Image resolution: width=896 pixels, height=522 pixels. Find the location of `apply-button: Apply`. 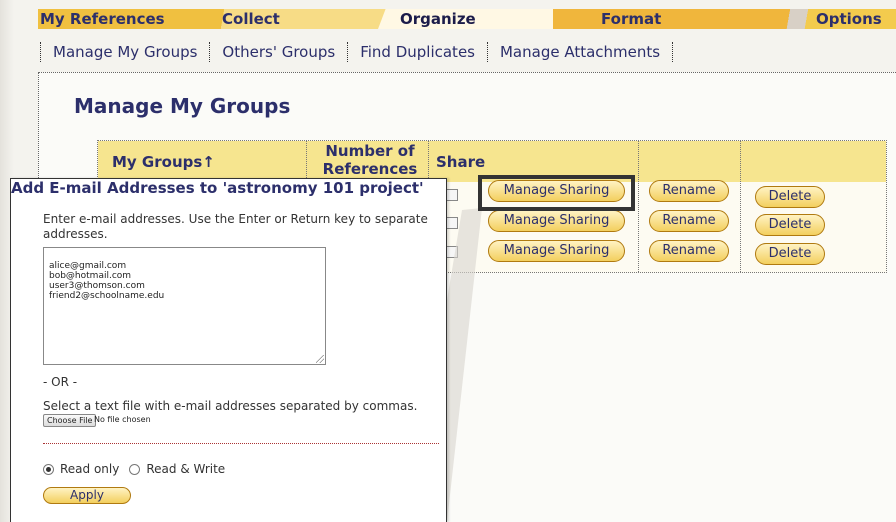

apply-button: Apply is located at coordinates (87, 495).